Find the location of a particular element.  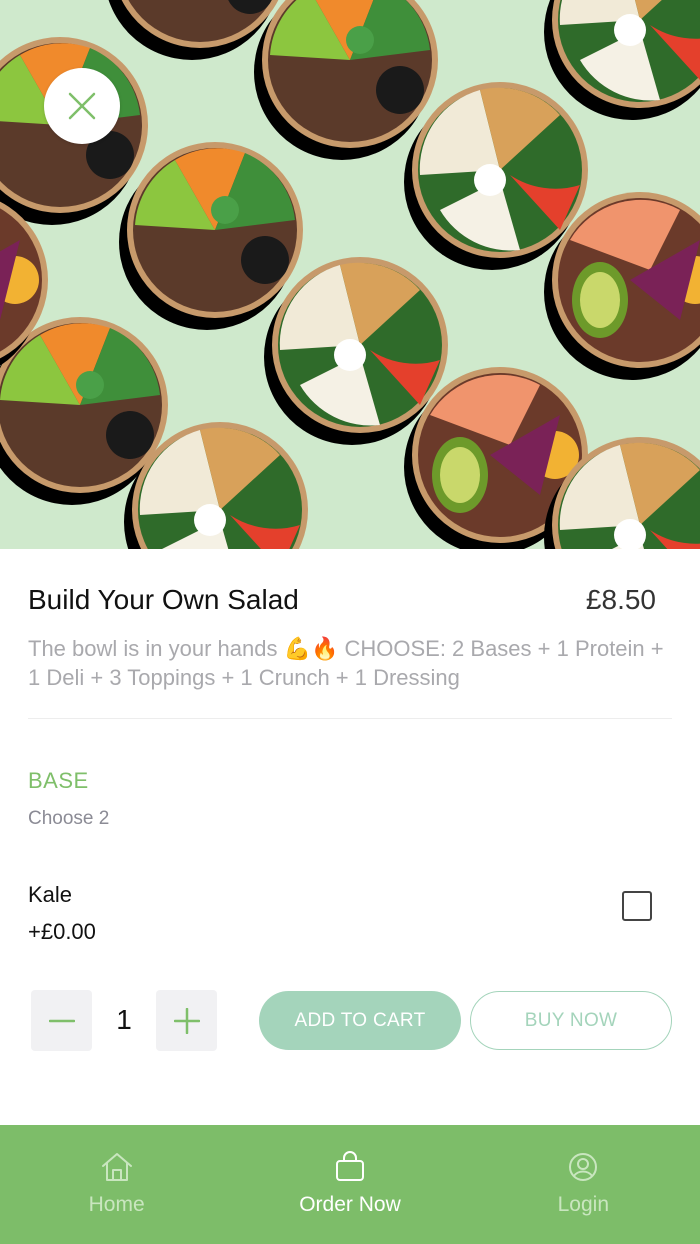

shopping-bag-icon is located at coordinates (349, 1166).